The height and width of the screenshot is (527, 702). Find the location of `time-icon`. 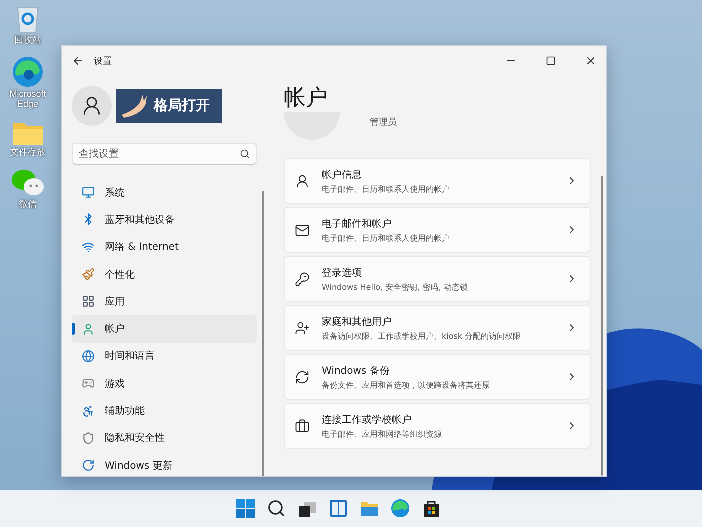

time-icon is located at coordinates (88, 356).